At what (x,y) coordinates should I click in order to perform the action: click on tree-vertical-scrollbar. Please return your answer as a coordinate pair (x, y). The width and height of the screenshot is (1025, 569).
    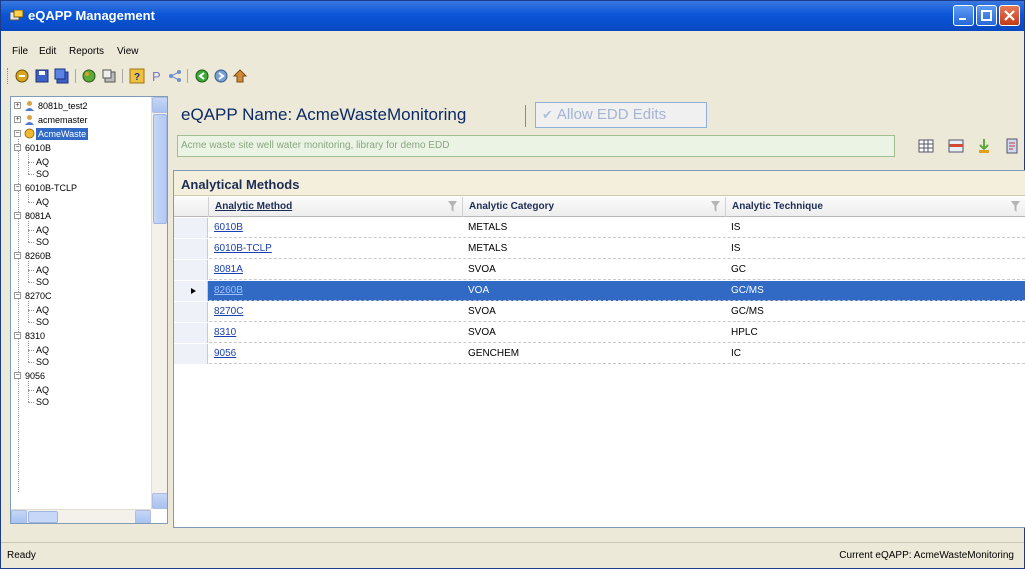
    Looking at the image, I should click on (159, 303).